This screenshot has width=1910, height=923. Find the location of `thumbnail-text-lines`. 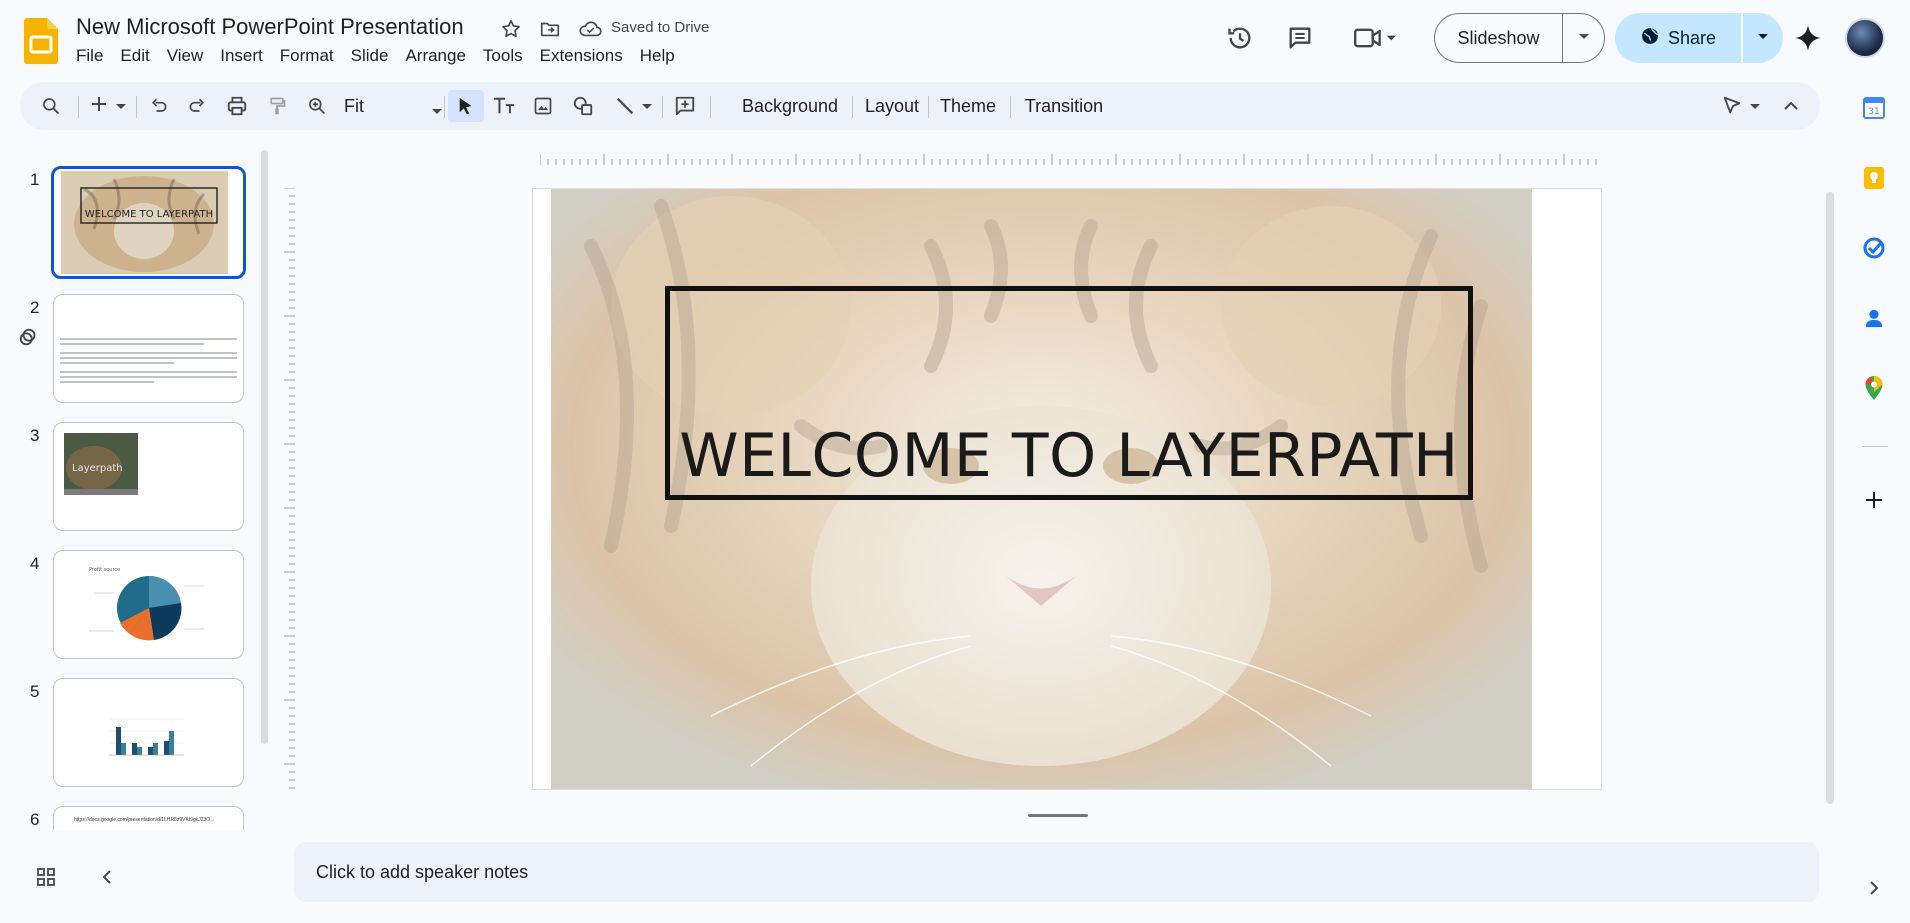

thumbnail-text-lines is located at coordinates (148, 360).